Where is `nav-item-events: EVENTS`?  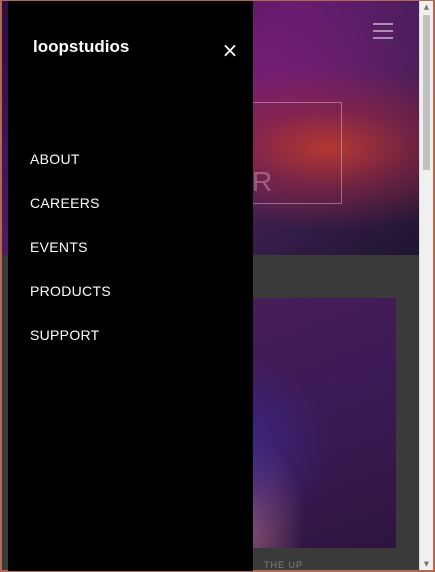 nav-item-events: EVENTS is located at coordinates (70, 261).